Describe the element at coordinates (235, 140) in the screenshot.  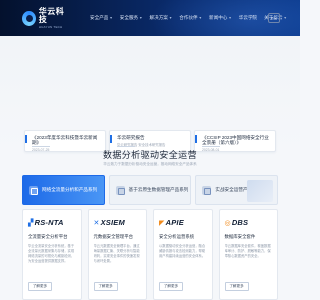
I see `notice-title: 《CCSIP 2023中国网络安全行业全景册（第六版）》` at that location.